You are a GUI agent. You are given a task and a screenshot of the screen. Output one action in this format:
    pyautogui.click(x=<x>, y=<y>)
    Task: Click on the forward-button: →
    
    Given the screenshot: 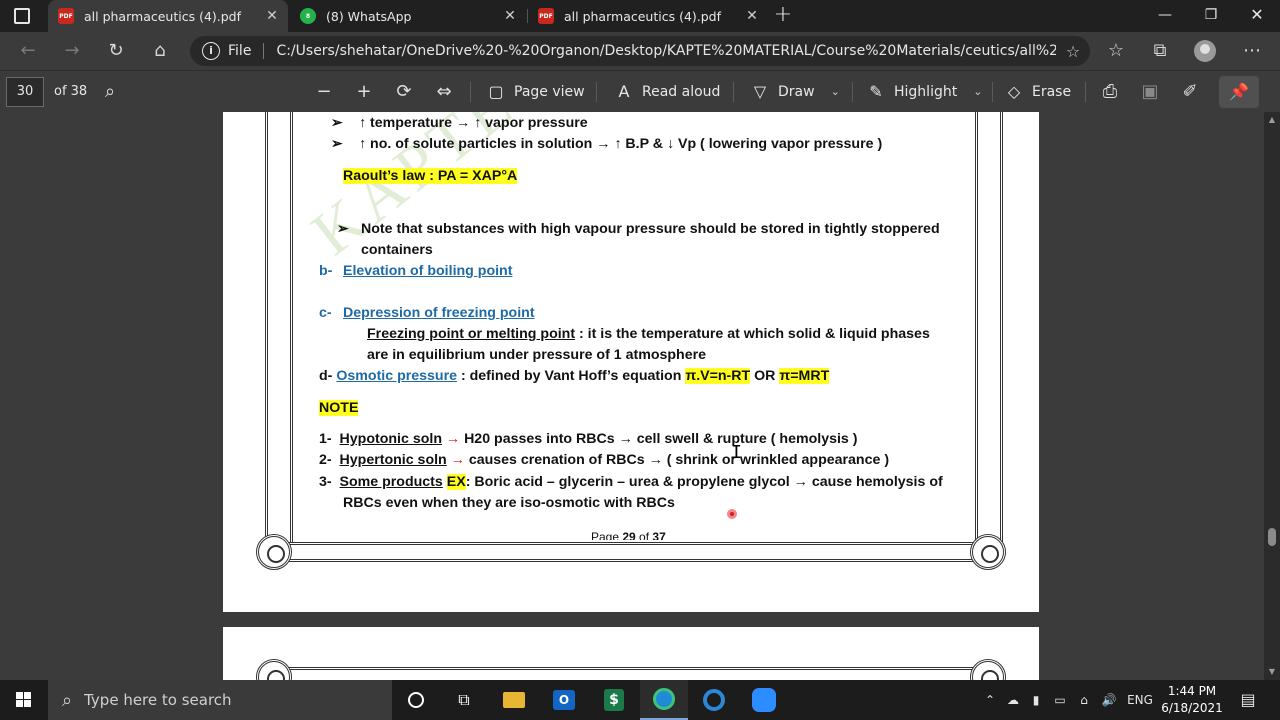 What is the action you would take?
    pyautogui.click(x=72, y=51)
    